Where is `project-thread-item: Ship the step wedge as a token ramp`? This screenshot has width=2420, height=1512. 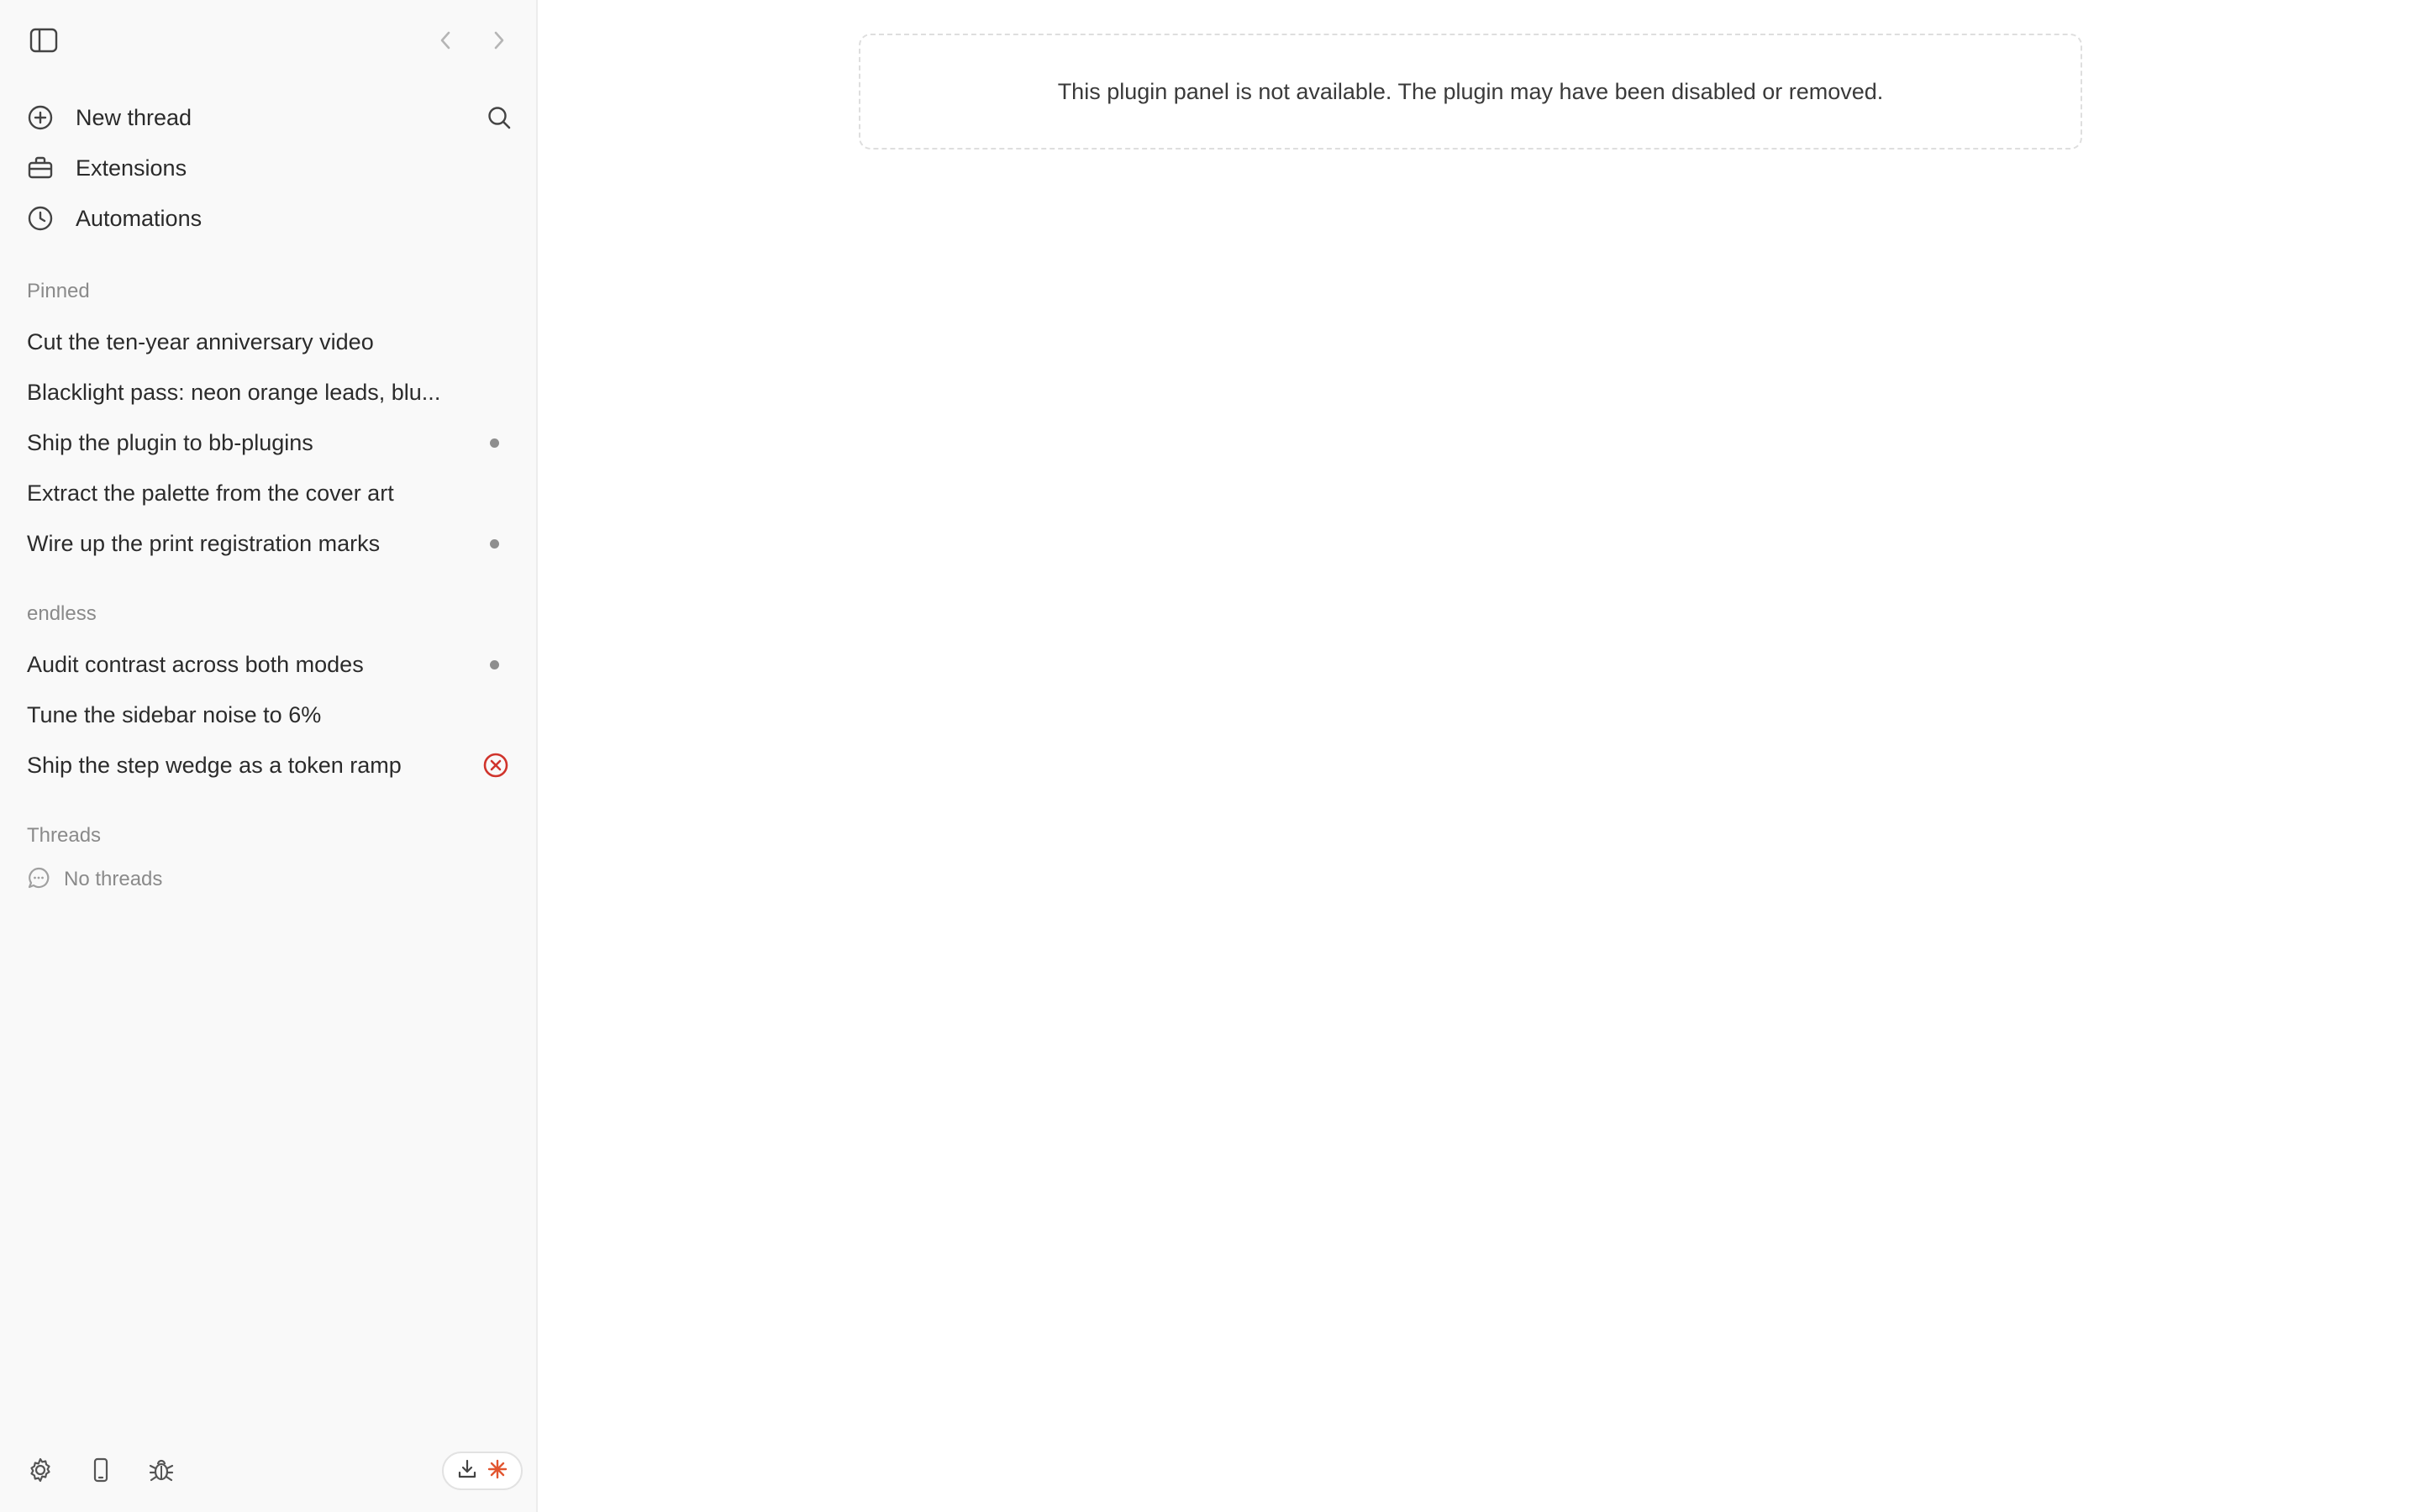
project-thread-item: Ship the step wedge as a token ramp is located at coordinates (269, 765).